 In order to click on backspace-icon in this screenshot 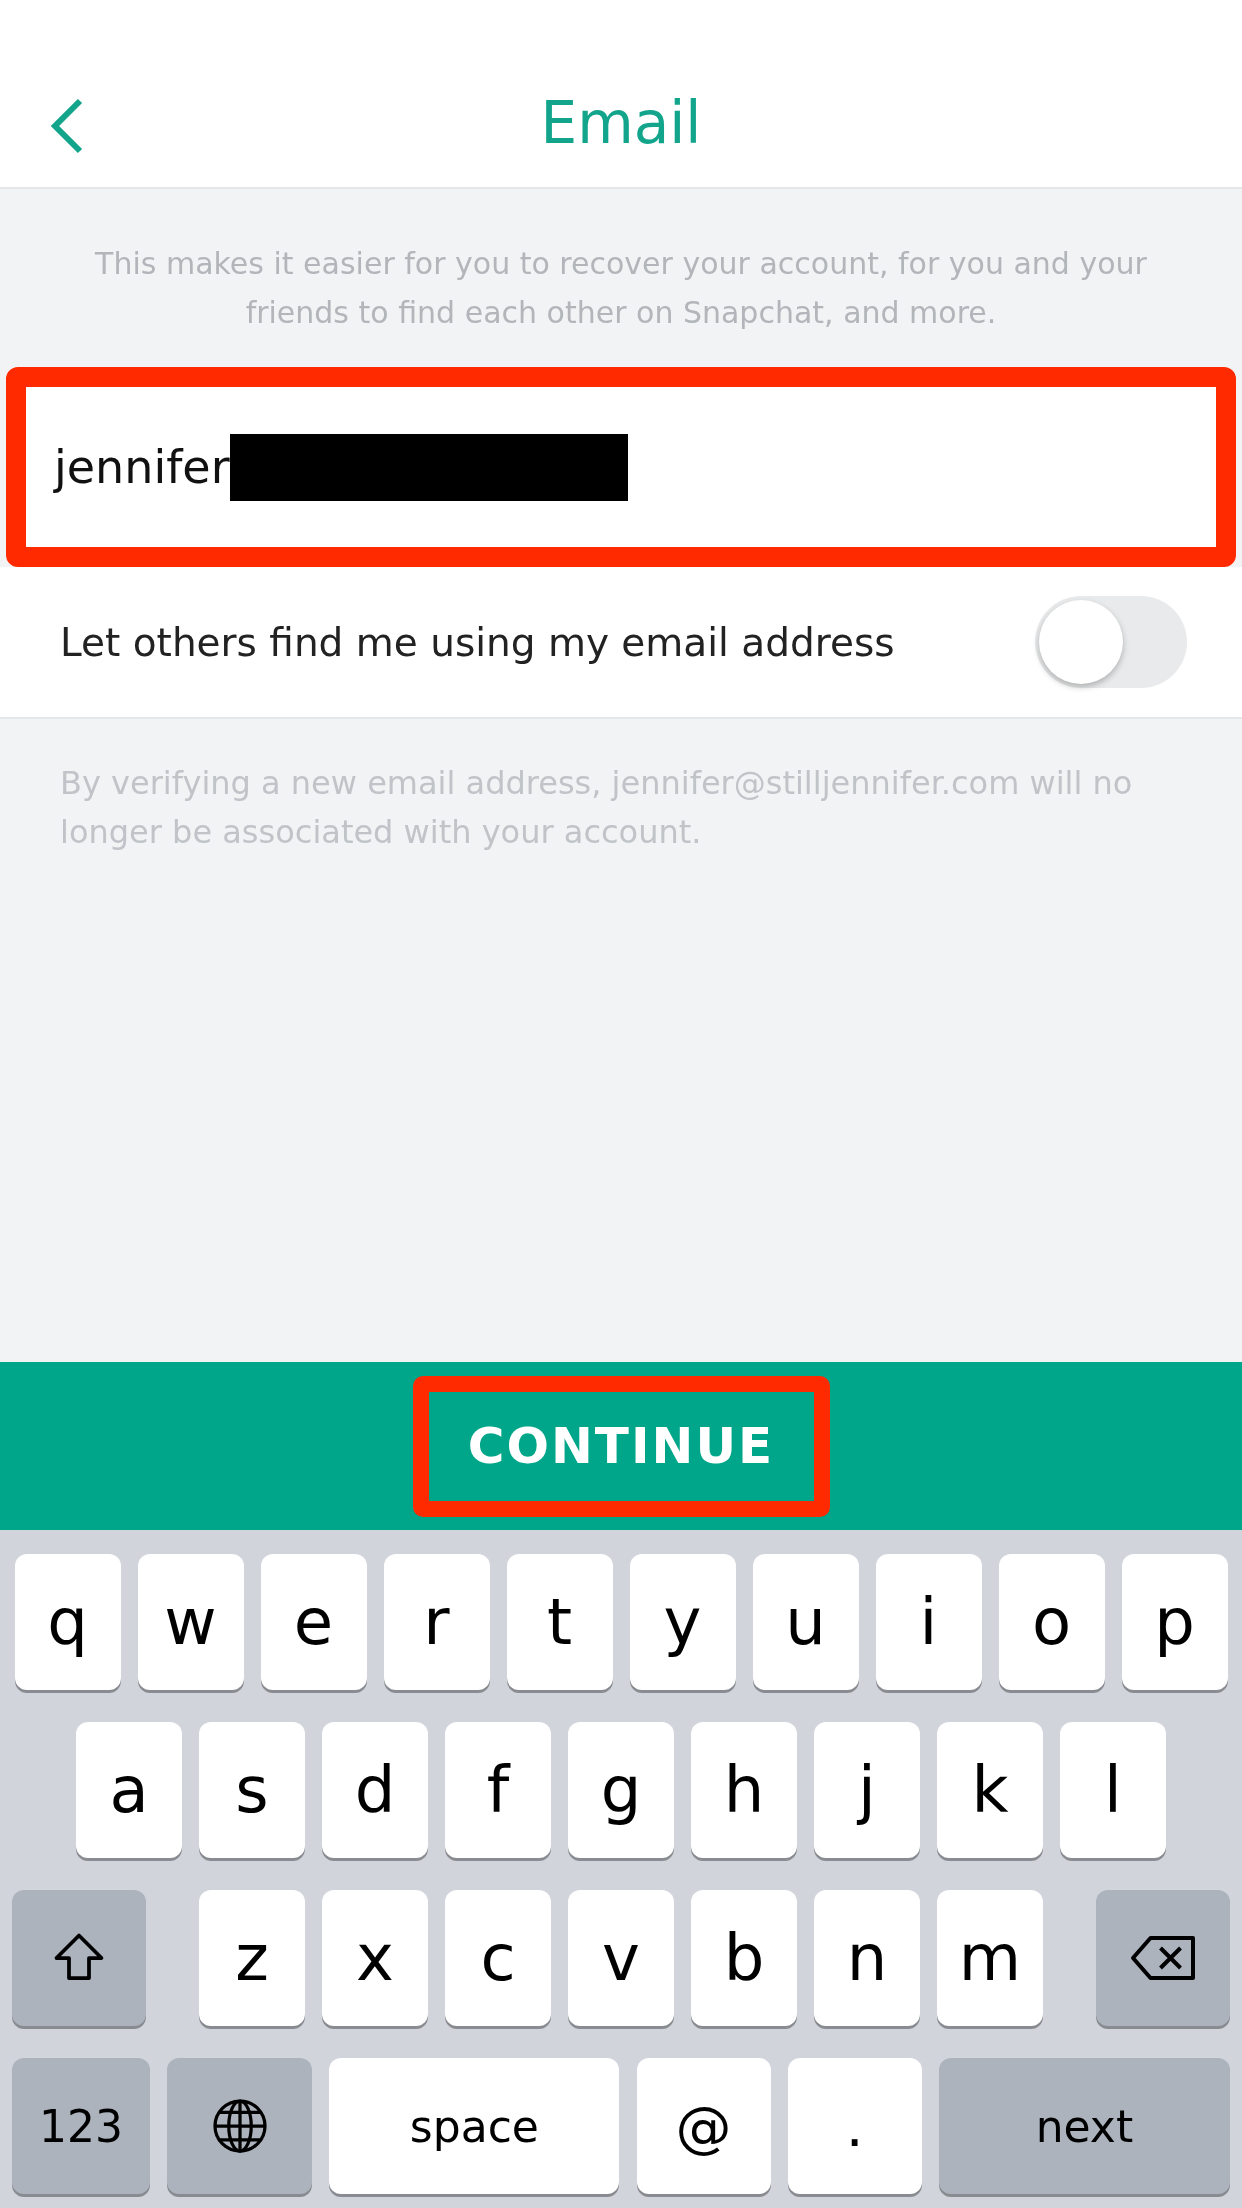, I will do `click(1163, 1958)`.